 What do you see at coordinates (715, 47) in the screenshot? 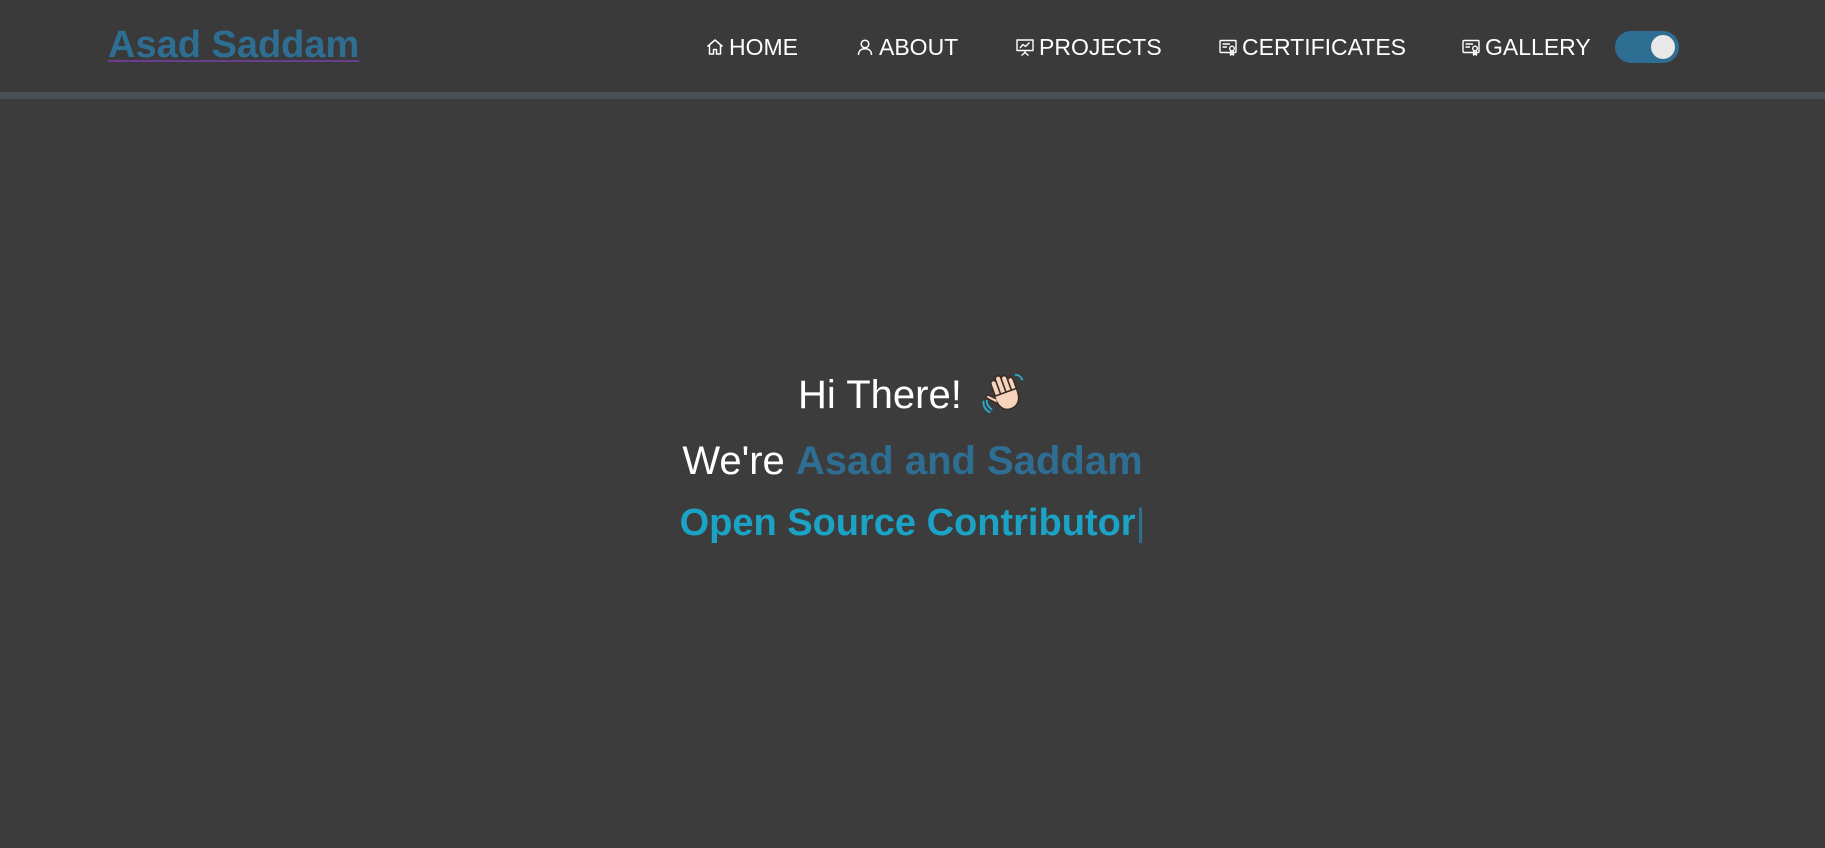
I see `home-icon` at bounding box center [715, 47].